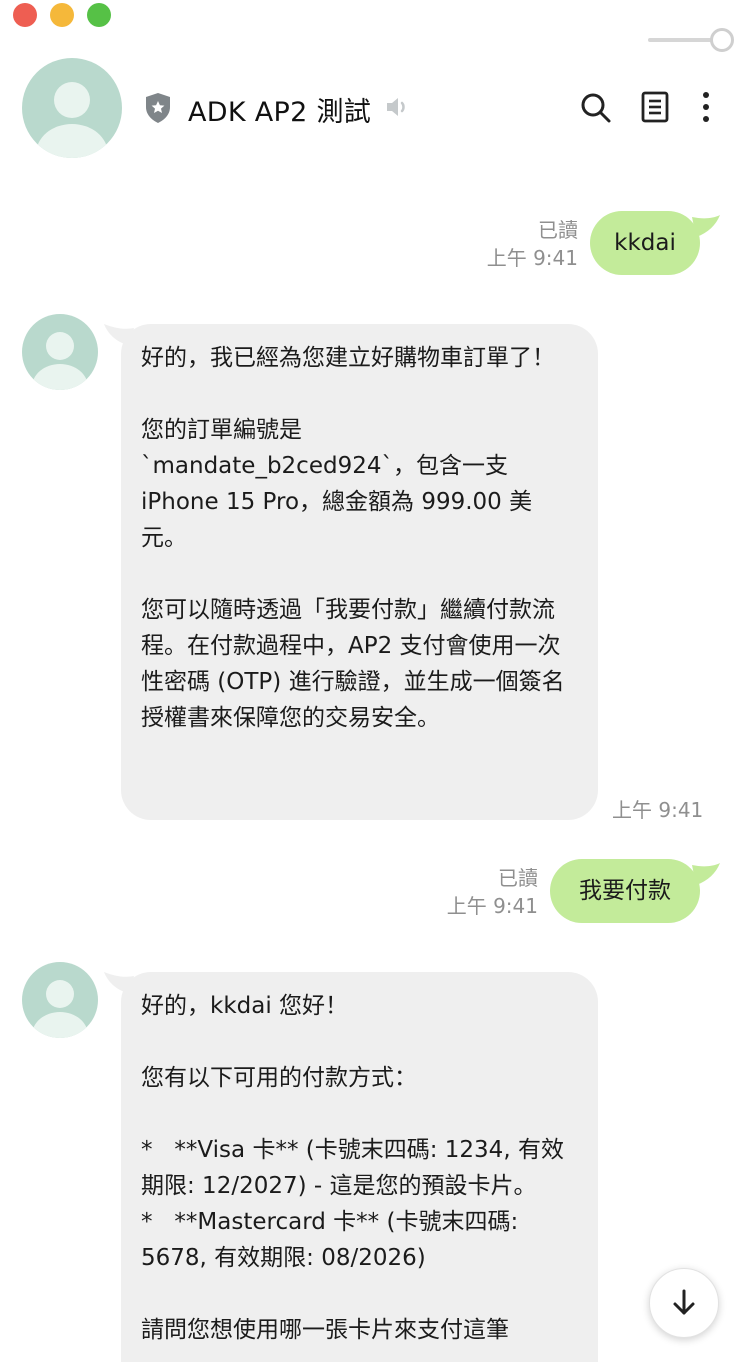 This screenshot has width=742, height=1362. I want to click on more-vertical-icon, so click(706, 107).